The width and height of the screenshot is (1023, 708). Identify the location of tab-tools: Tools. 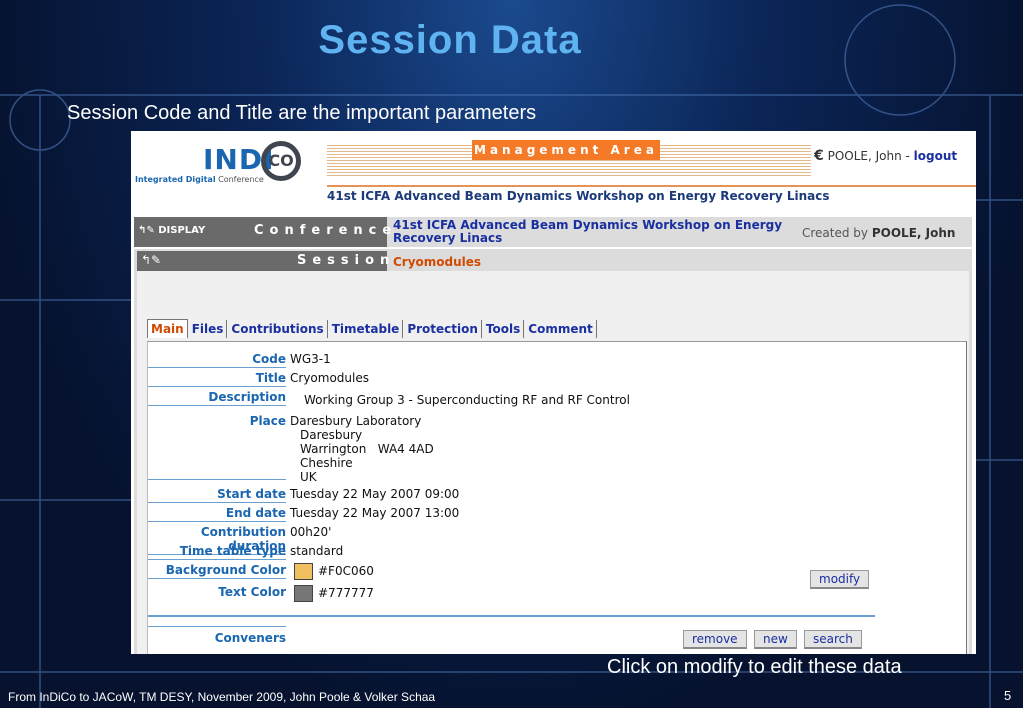
(504, 329).